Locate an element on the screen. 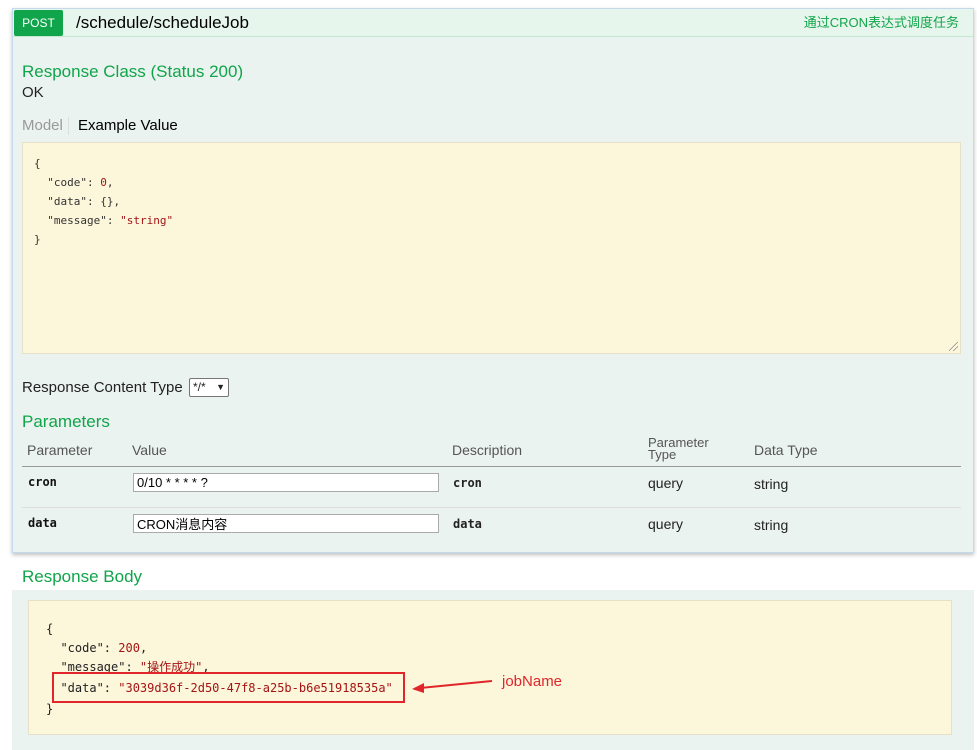  param-datatype-data: string is located at coordinates (771, 525).